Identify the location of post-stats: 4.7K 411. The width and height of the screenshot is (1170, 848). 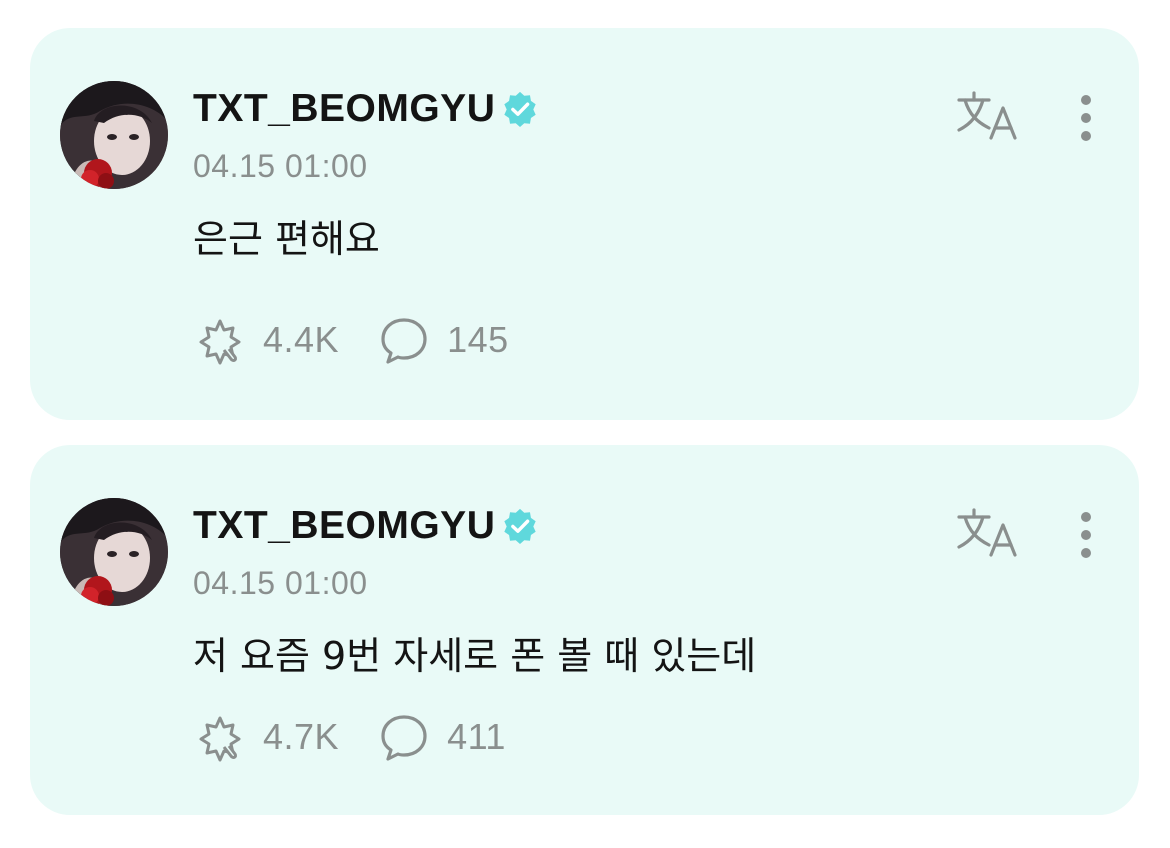
(349, 737).